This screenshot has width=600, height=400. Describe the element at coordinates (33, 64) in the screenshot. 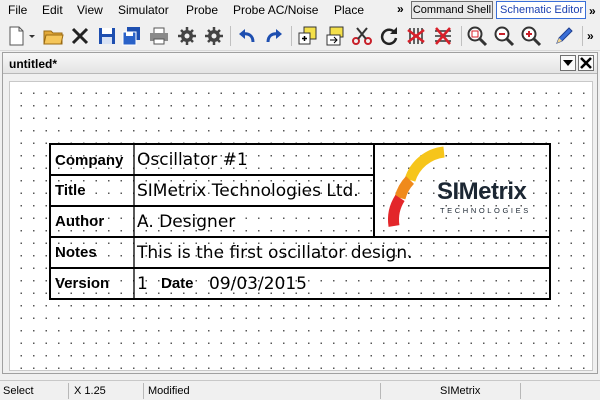

I see `document-title: untitled*` at that location.